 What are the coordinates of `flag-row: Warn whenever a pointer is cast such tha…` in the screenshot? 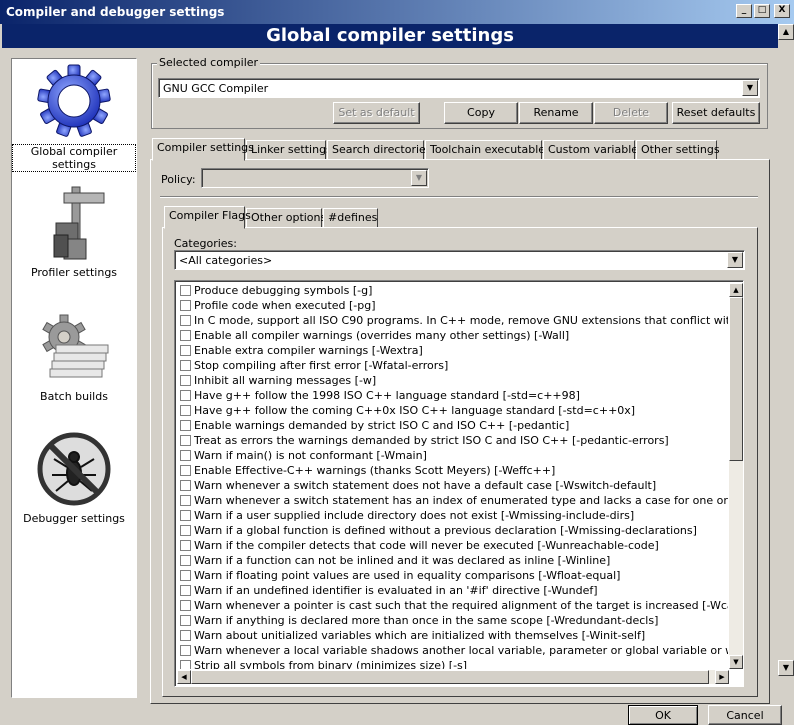 It's located at (452, 605).